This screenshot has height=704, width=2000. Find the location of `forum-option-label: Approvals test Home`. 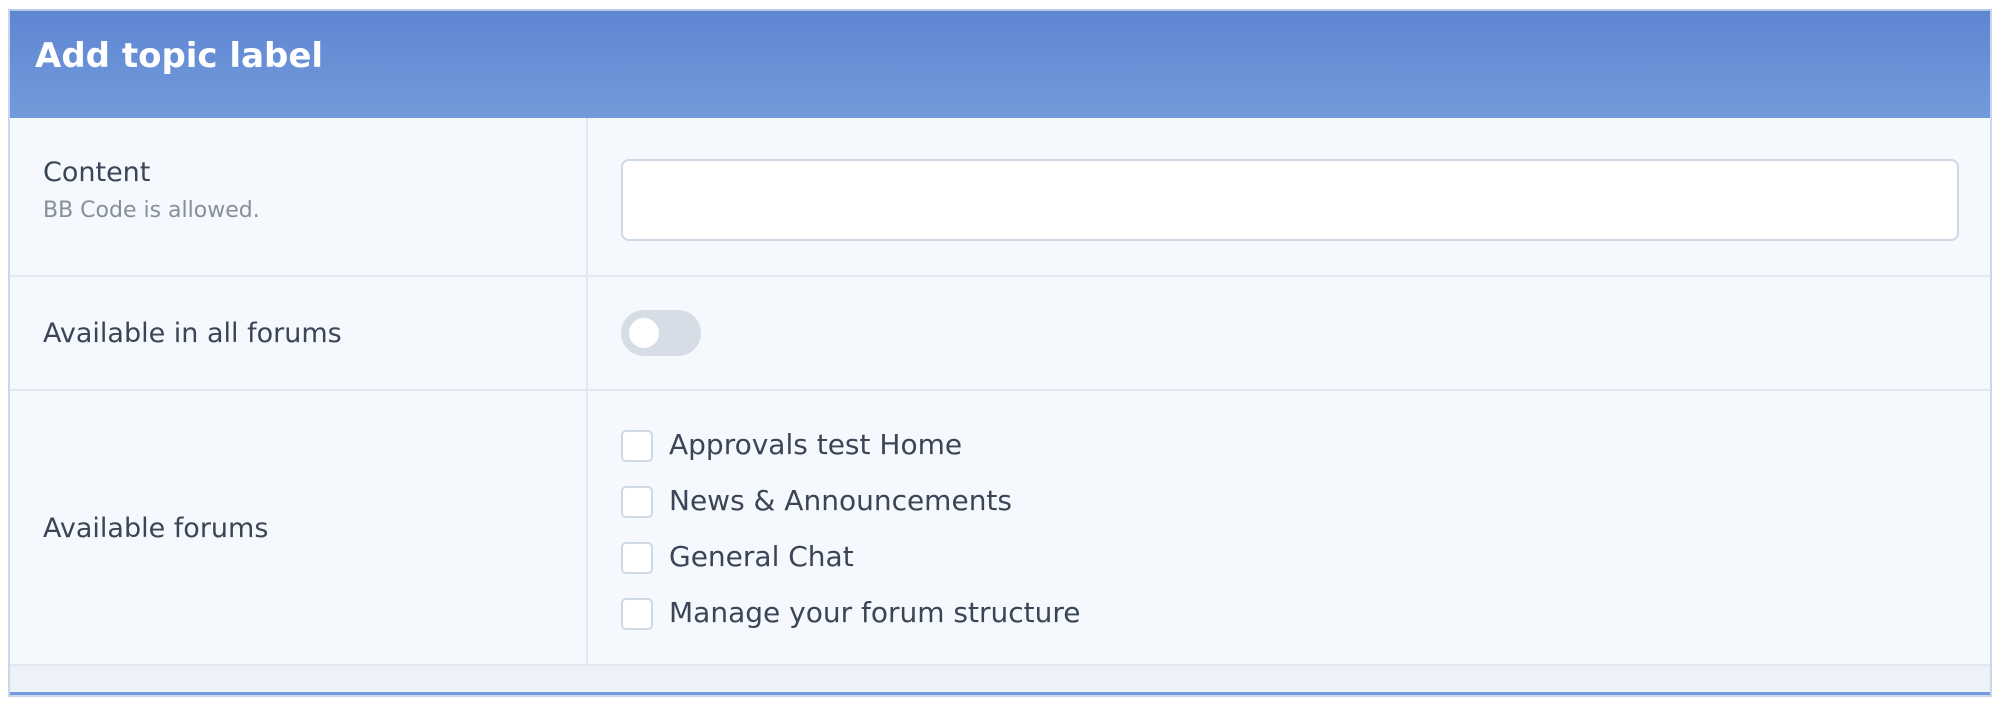

forum-option-label: Approvals test Home is located at coordinates (816, 444).